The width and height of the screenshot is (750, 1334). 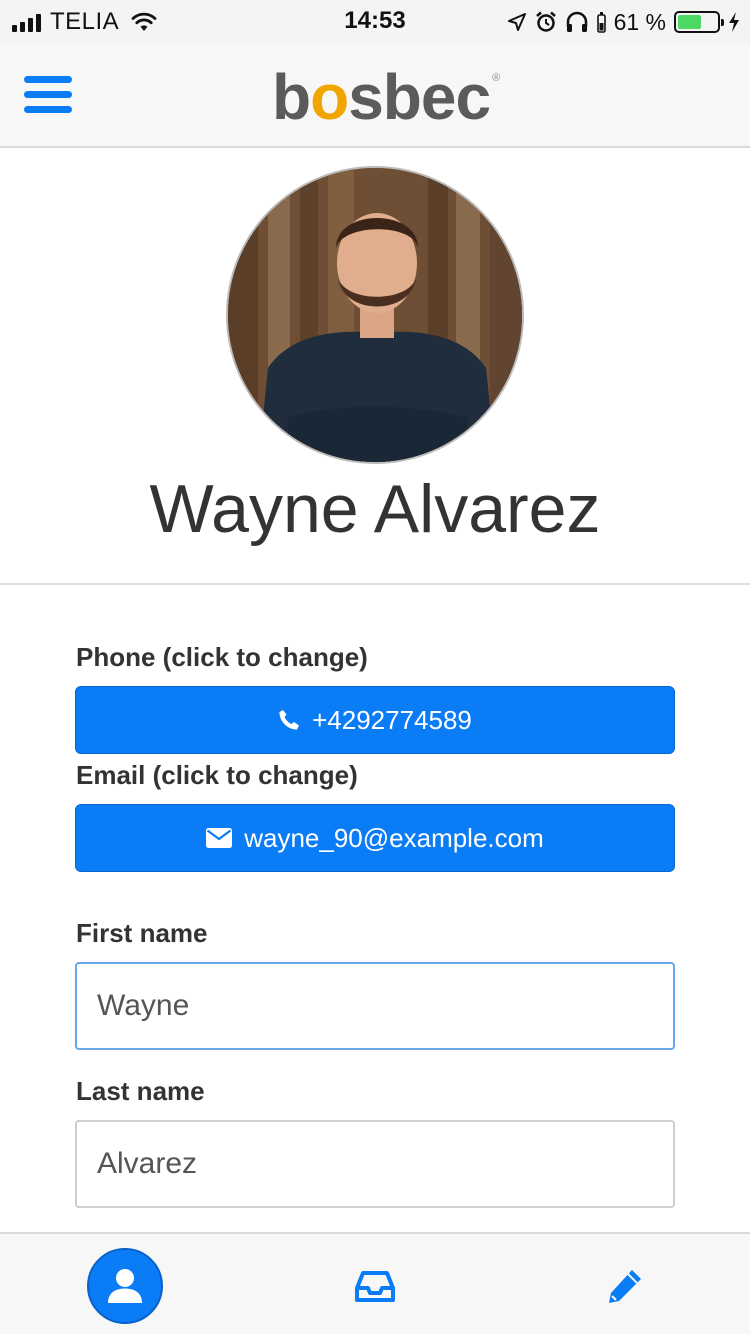 What do you see at coordinates (419, 97) in the screenshot?
I see `logo-text-end: sbec` at bounding box center [419, 97].